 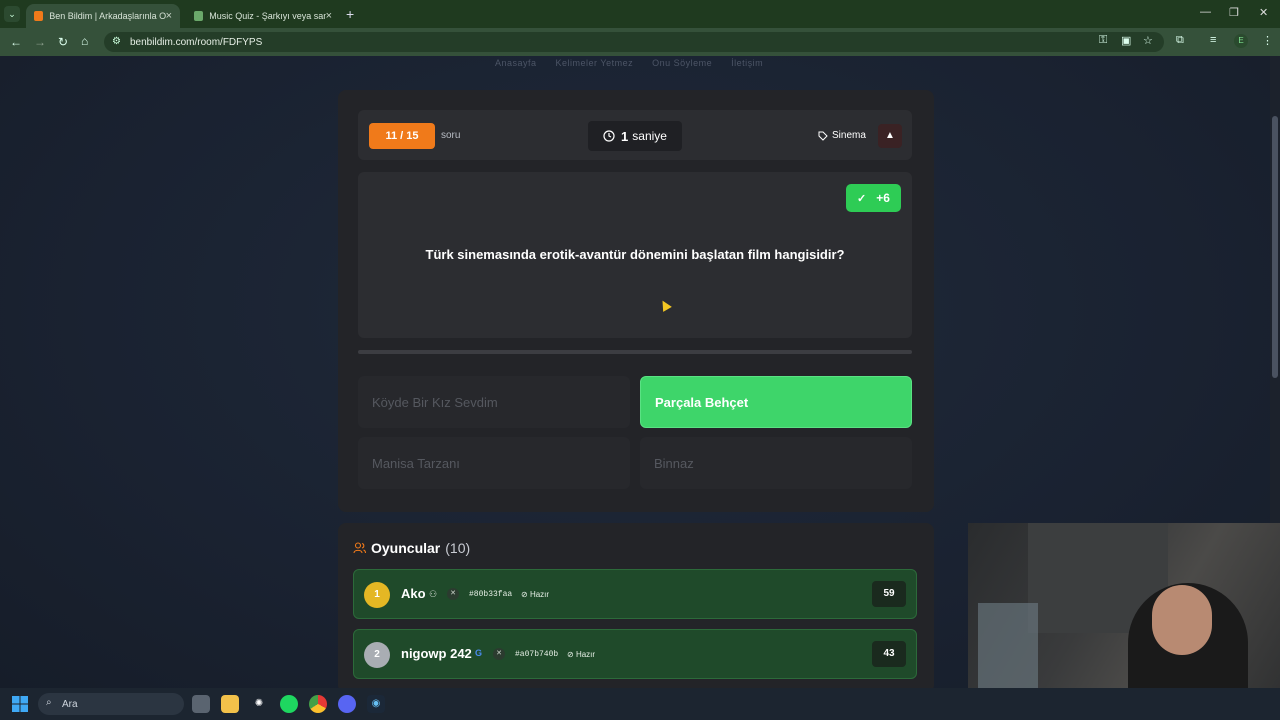 What do you see at coordinates (49, 702) in the screenshot?
I see `search-icon: ⌕` at bounding box center [49, 702].